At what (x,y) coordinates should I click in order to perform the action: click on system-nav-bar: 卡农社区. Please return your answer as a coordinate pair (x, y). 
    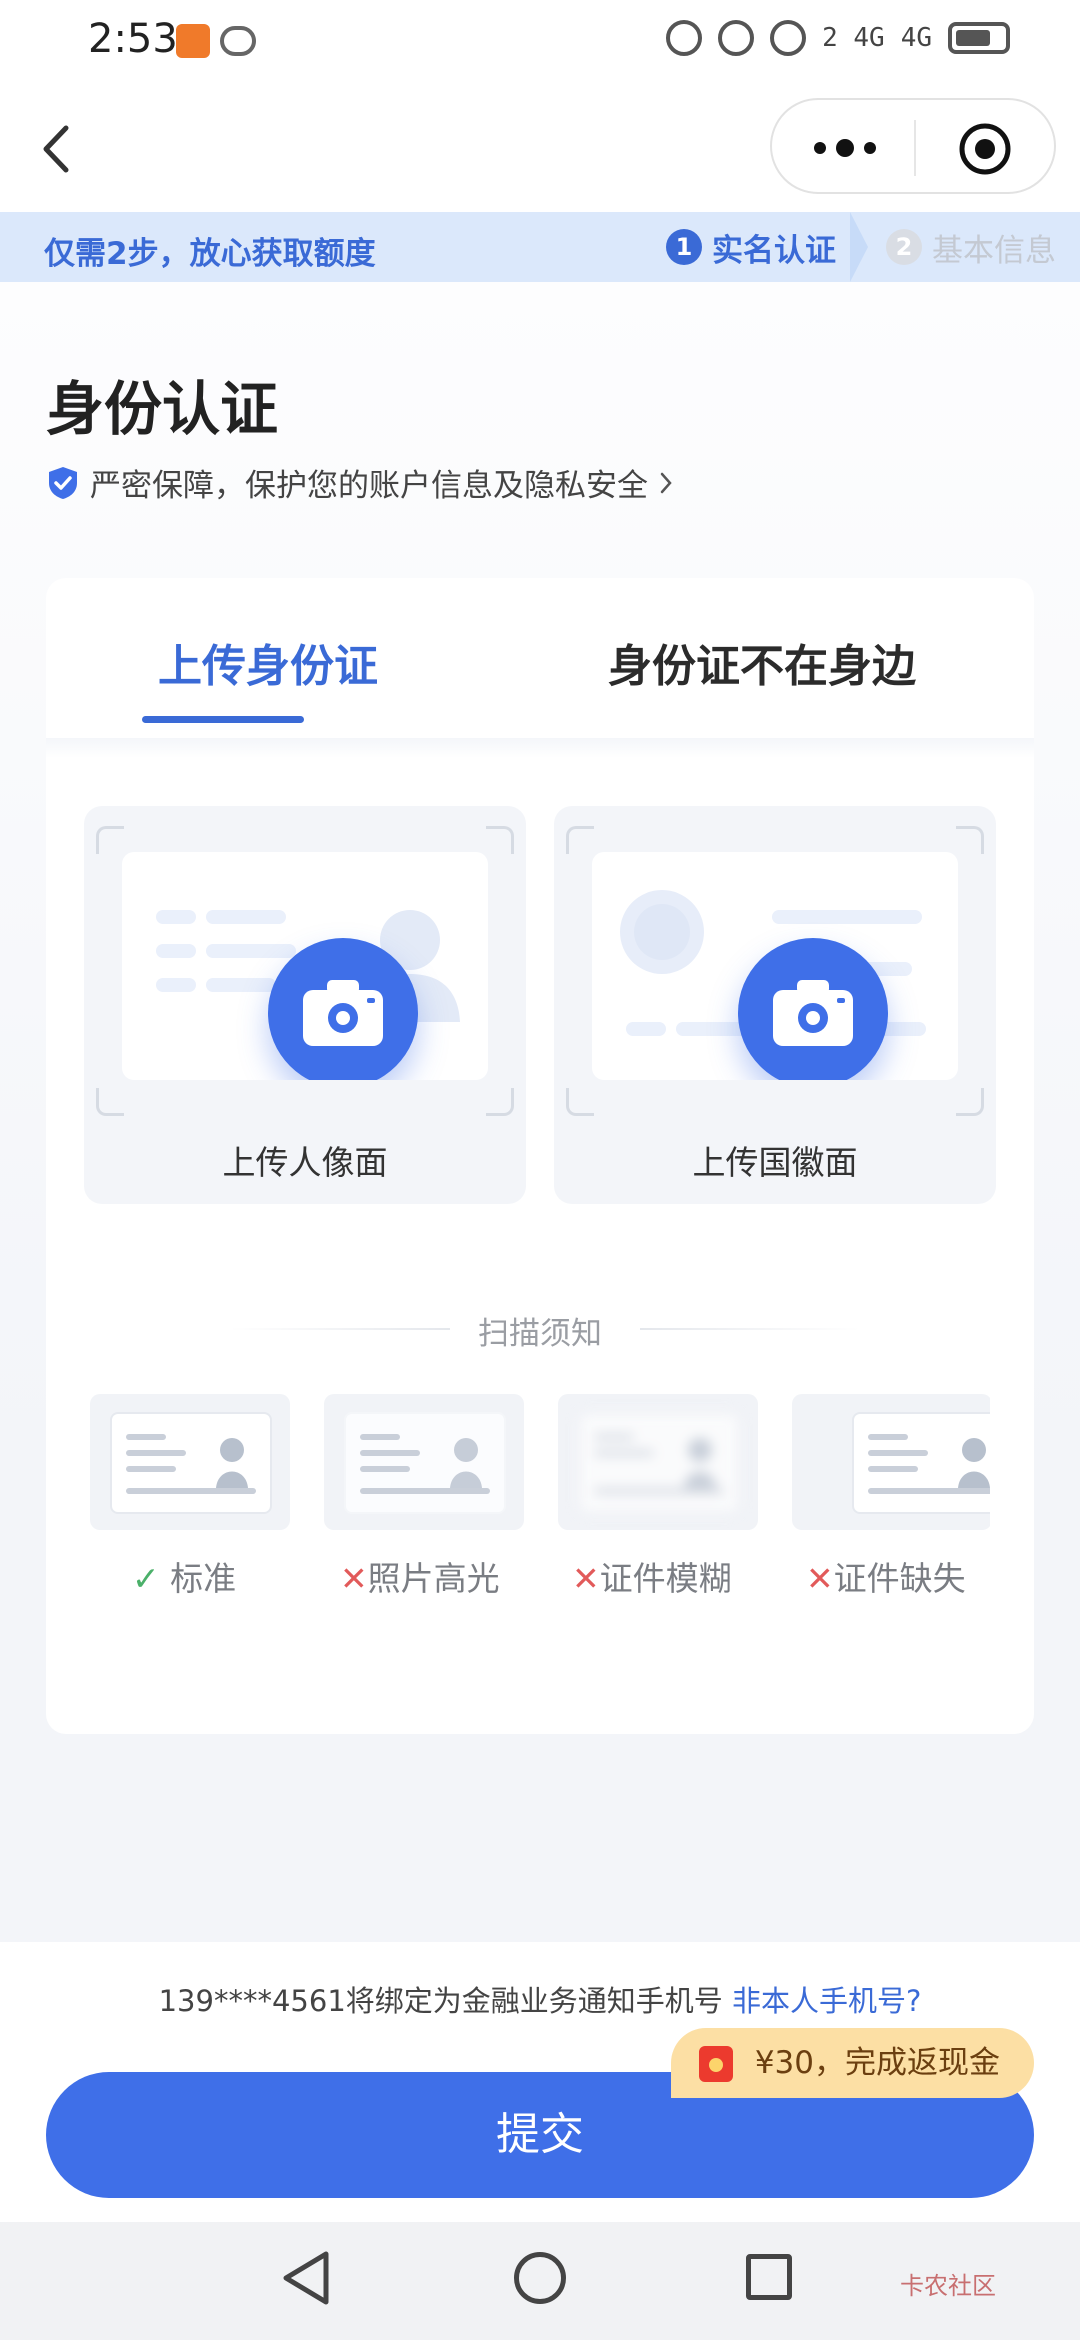
    Looking at the image, I should click on (540, 2281).